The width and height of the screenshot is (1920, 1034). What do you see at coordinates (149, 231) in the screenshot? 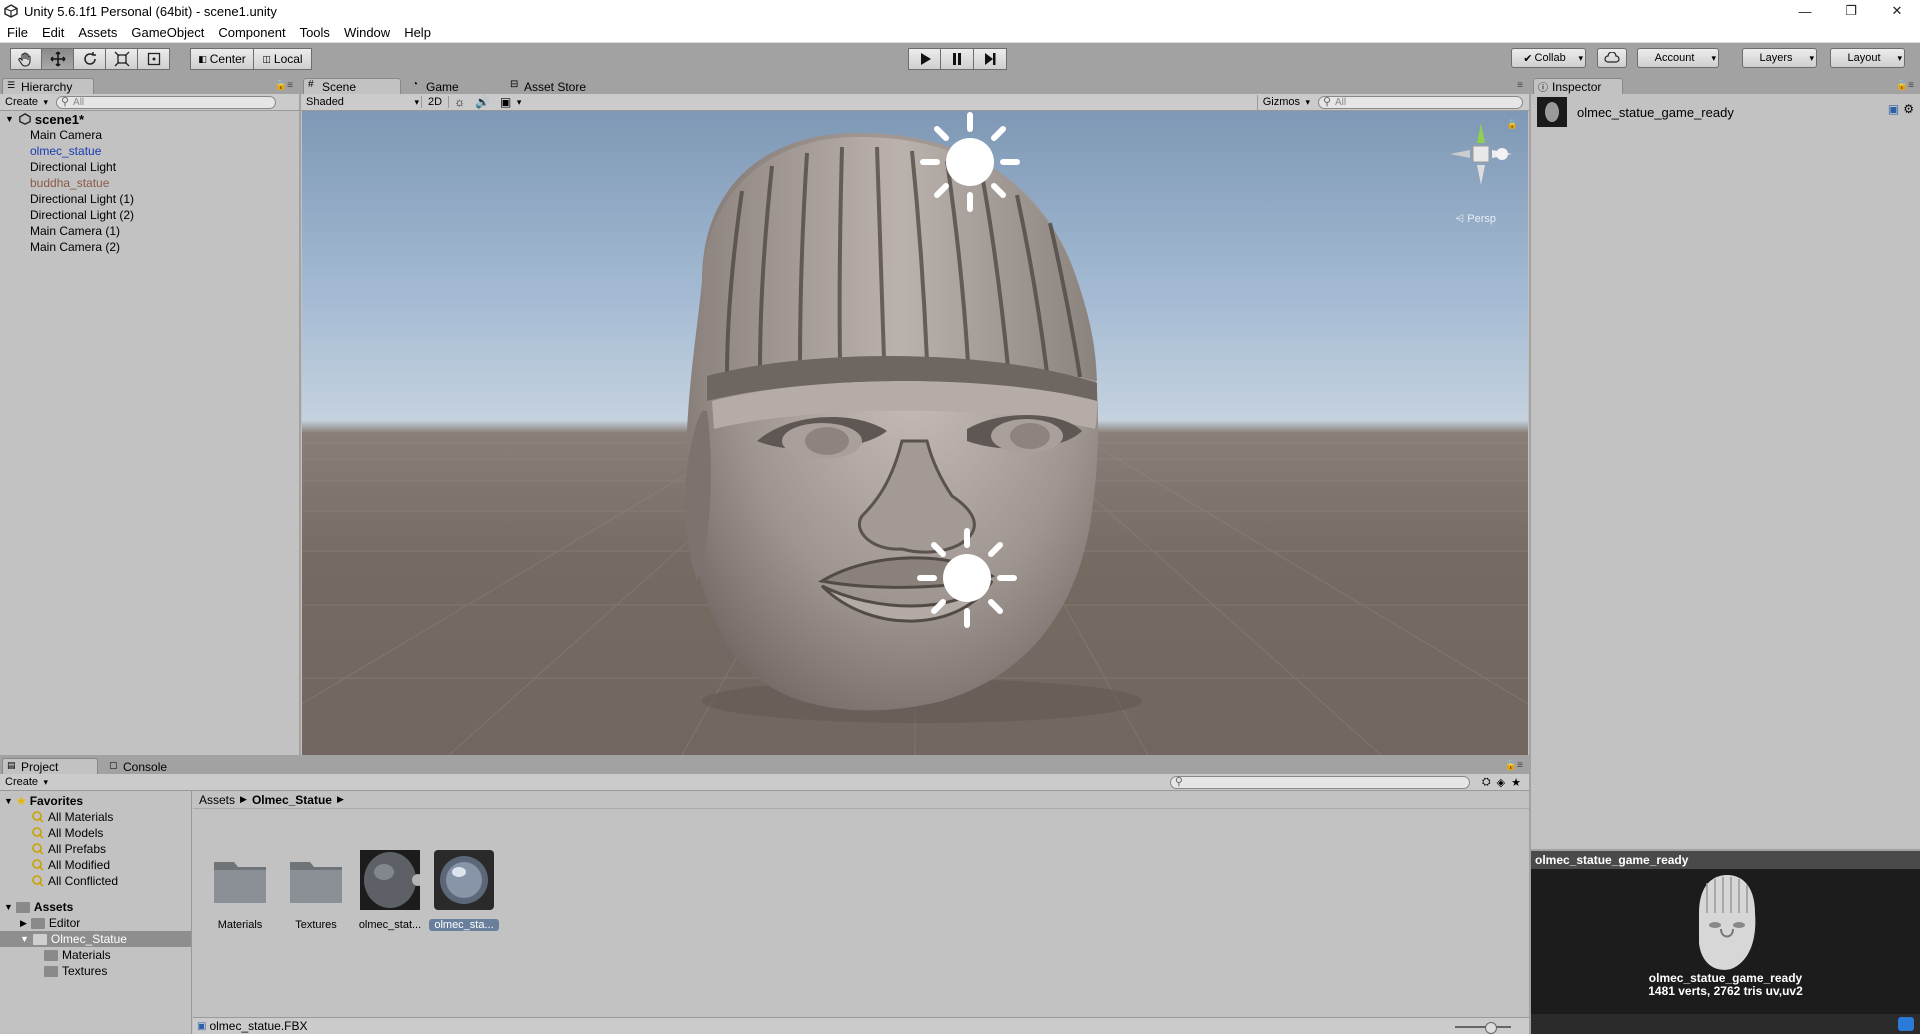
I see `hierarchy-item: Main Camera (1)` at bounding box center [149, 231].